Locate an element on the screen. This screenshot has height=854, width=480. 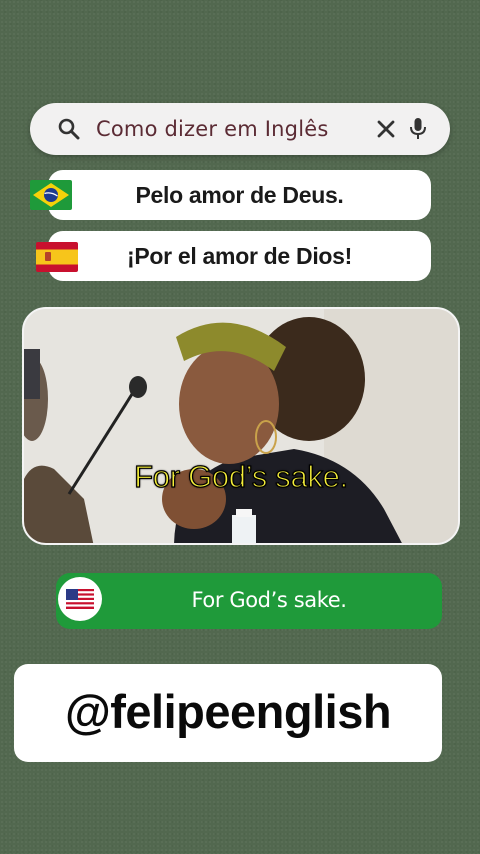
translation-spanish: ¡Por el amor de Dios! is located at coordinates (239, 256).